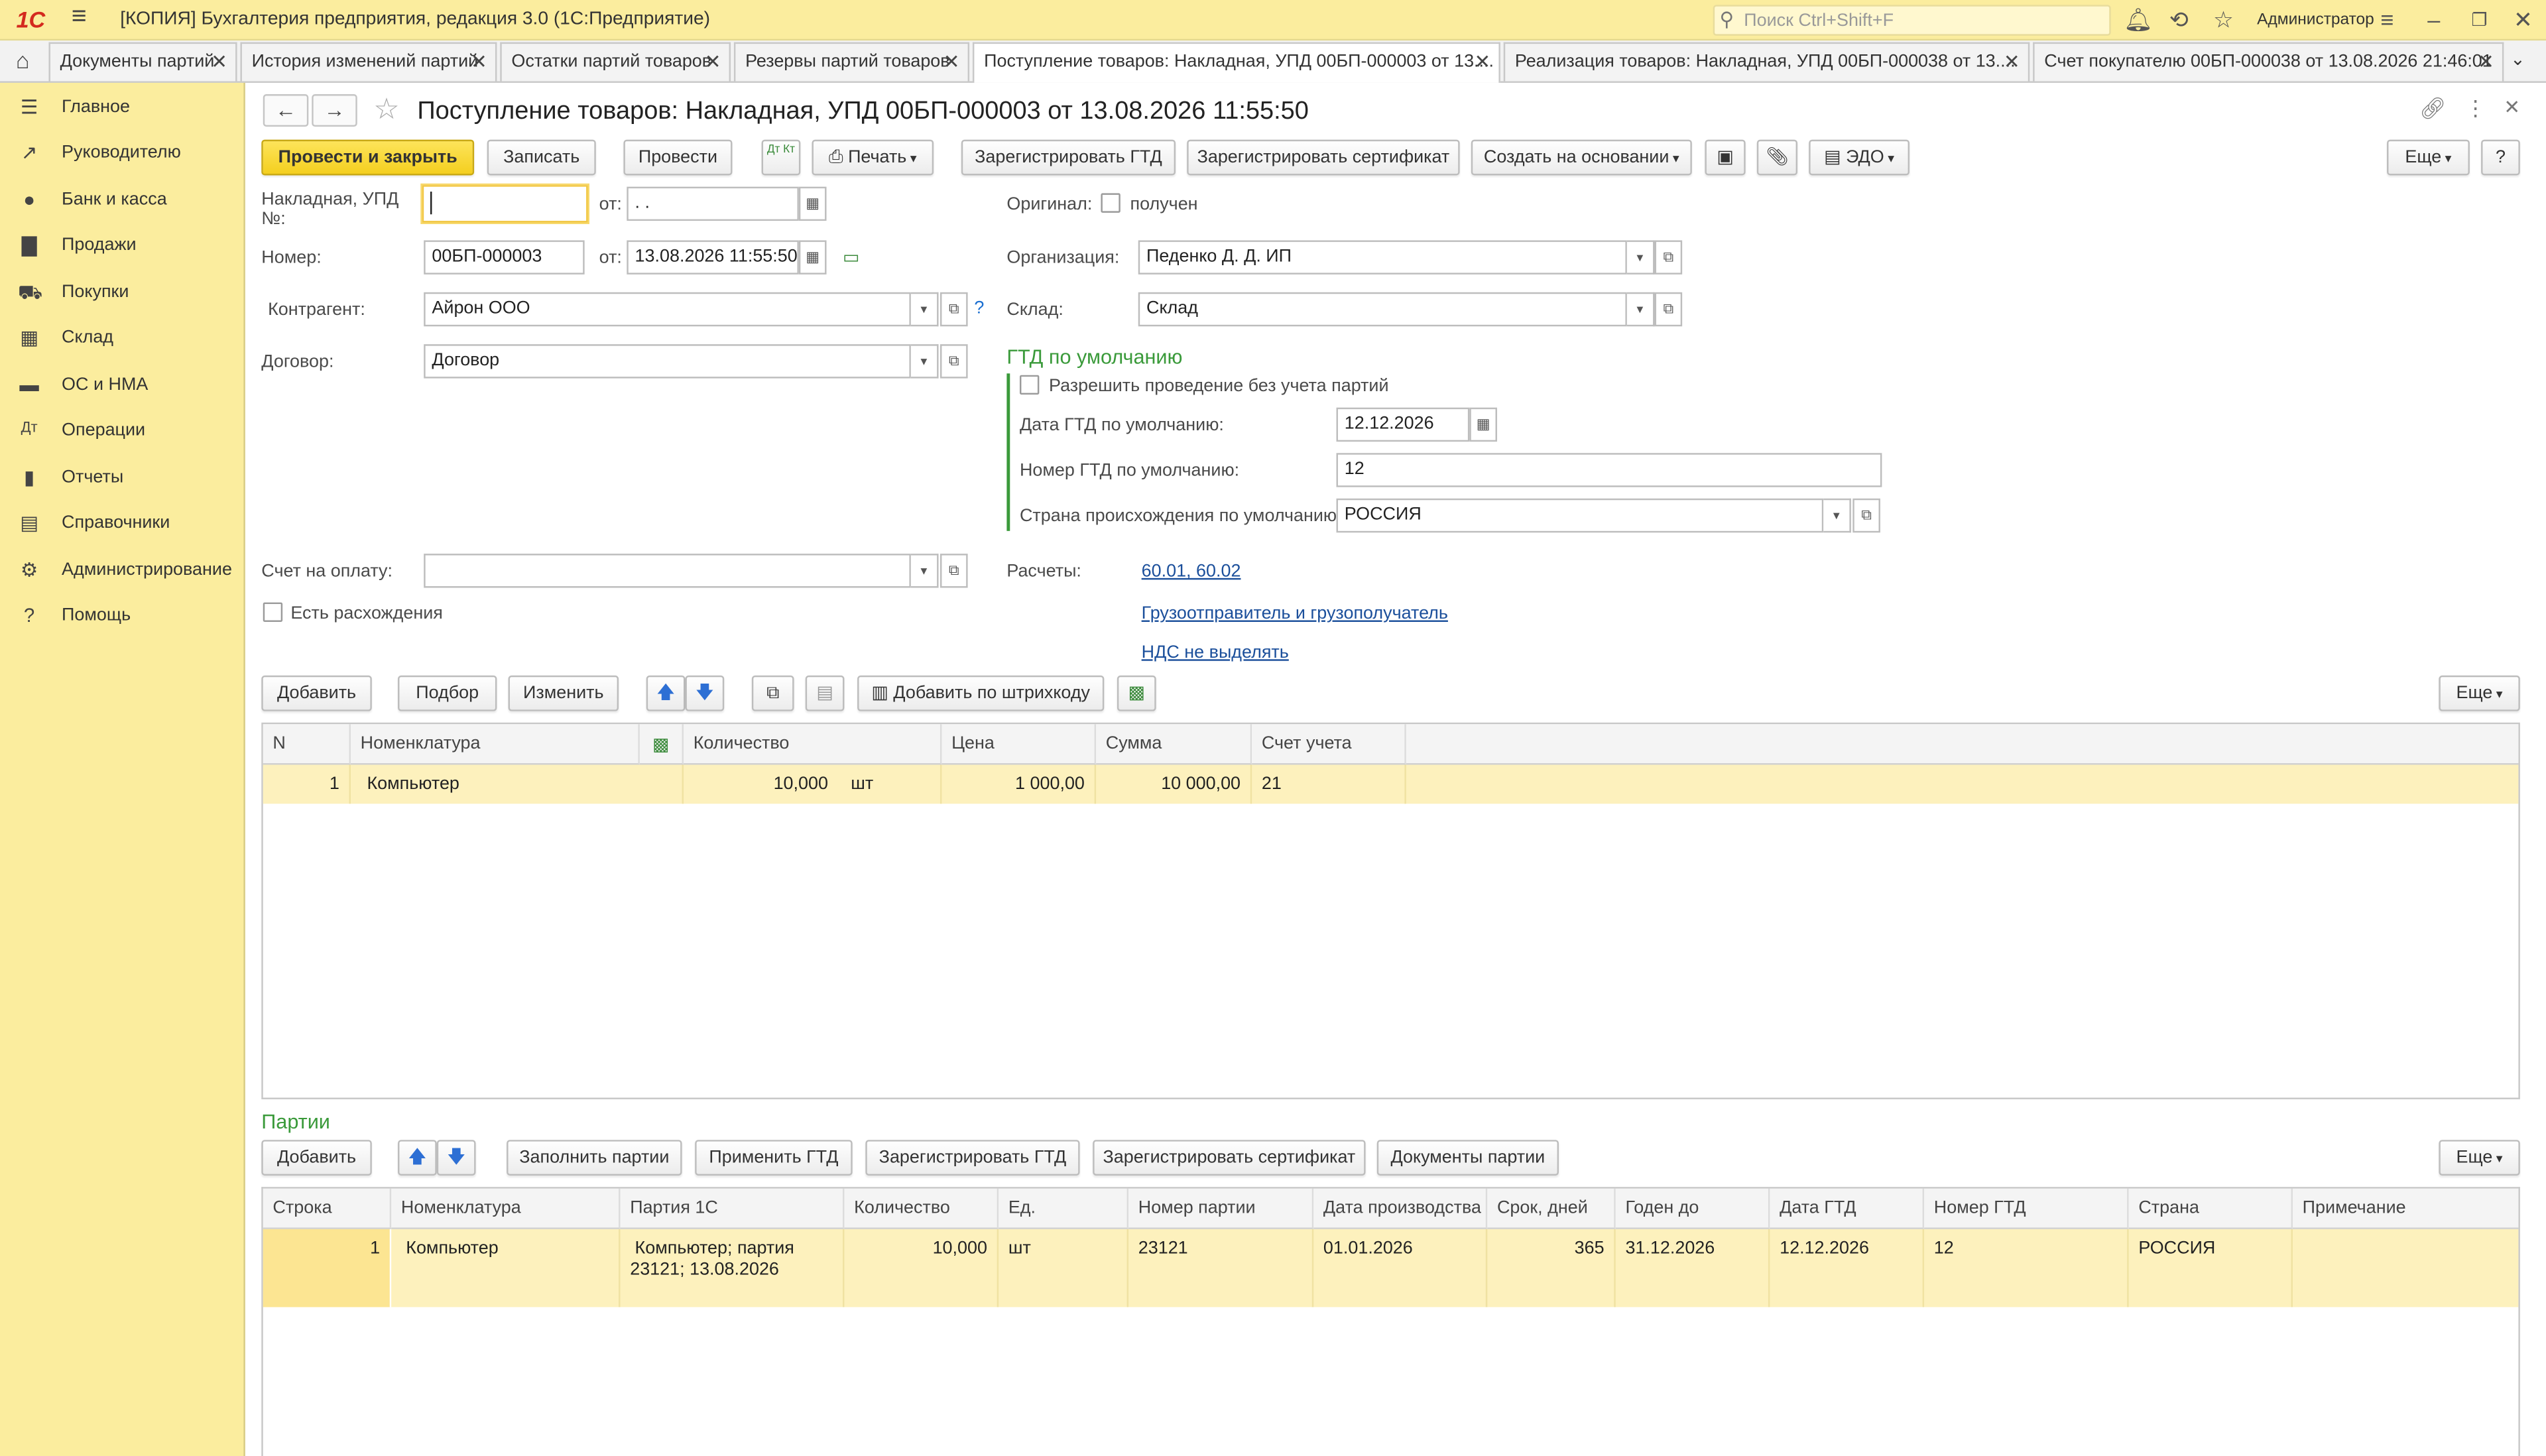 Image resolution: width=2546 pixels, height=1456 pixels. Describe the element at coordinates (122, 109) in the screenshot. I see `sidebar-item-main: ☰ Главное` at that location.